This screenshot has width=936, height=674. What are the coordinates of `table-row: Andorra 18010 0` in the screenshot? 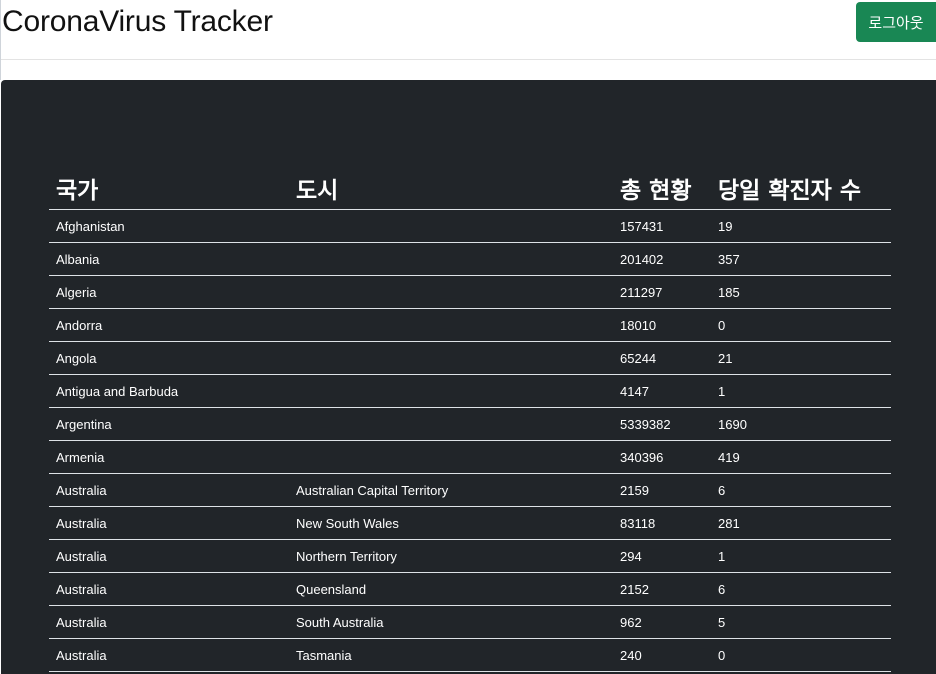 It's located at (470, 325).